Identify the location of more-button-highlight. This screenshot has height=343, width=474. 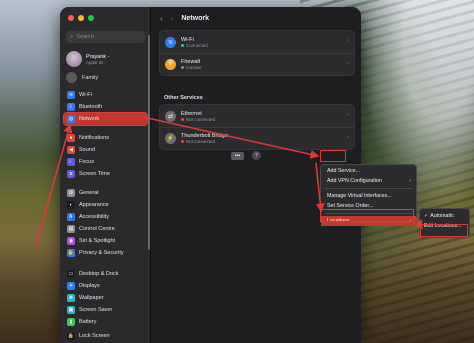
(333, 156).